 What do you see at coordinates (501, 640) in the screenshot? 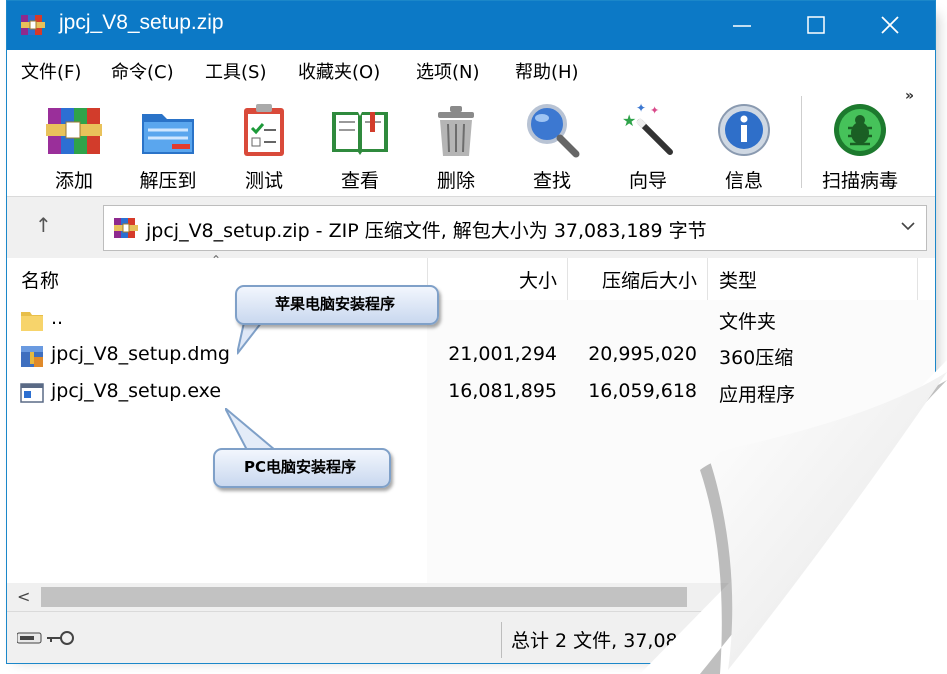
I see `status-divider` at bounding box center [501, 640].